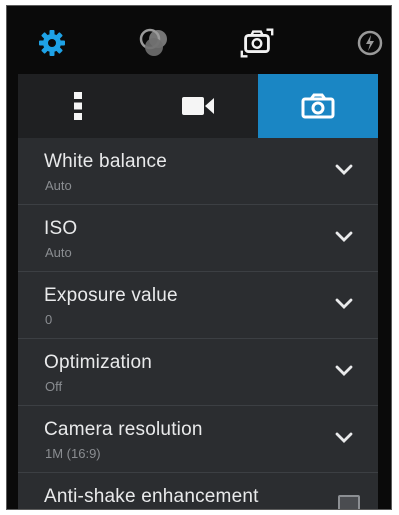  Describe the element at coordinates (198, 372) in the screenshot. I see `setting-optimization: Optimization Off` at that location.